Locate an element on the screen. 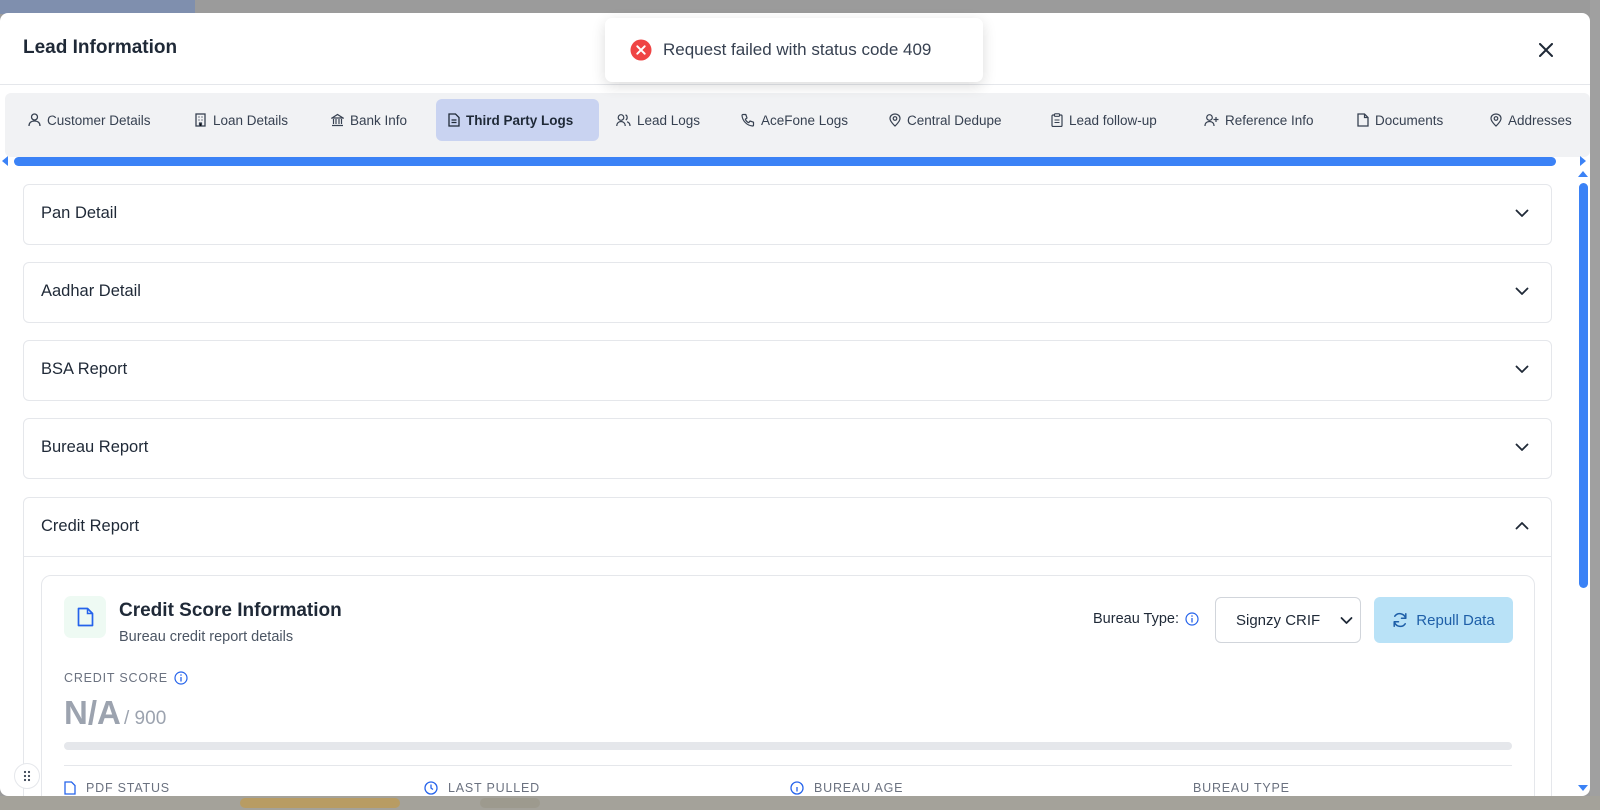 The width and height of the screenshot is (1600, 810). section-title: Pan Detail is located at coordinates (79, 213).